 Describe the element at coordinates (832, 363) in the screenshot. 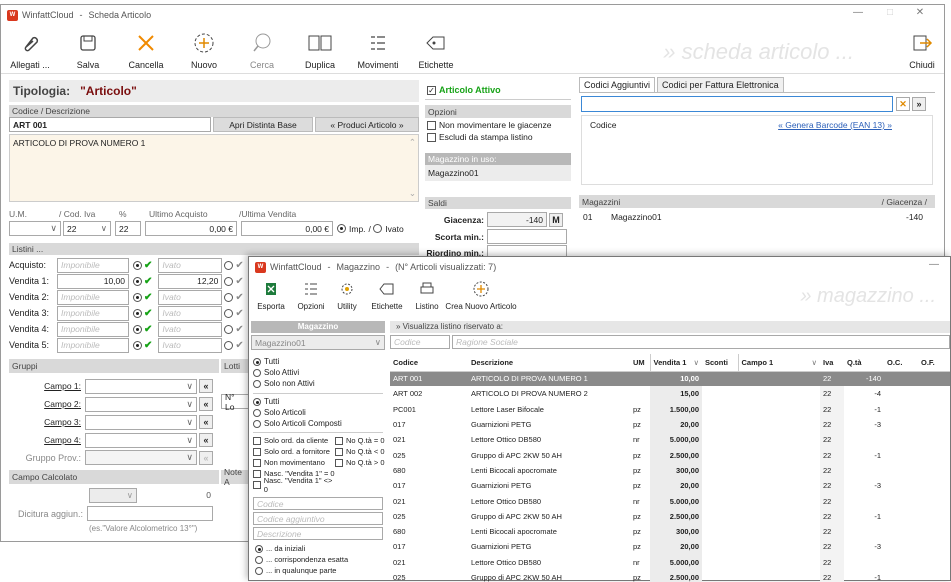

I see `column-header: Iva` at that location.